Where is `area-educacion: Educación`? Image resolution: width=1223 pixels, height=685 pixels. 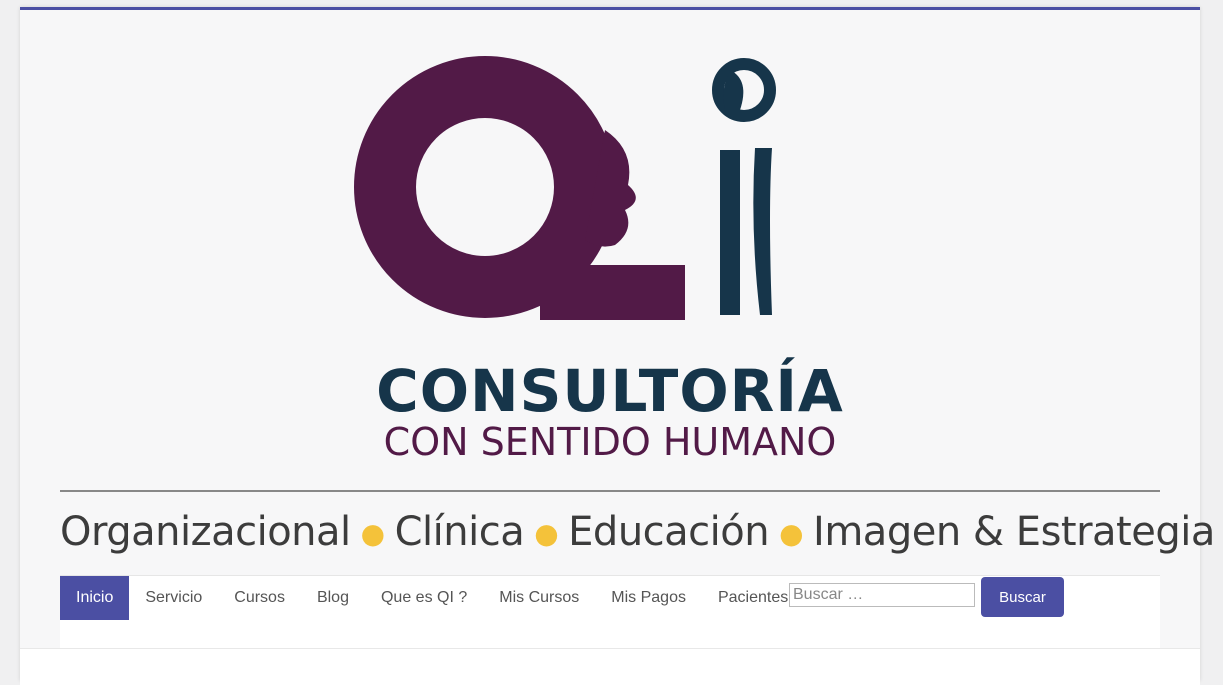 area-educacion: Educación is located at coordinates (669, 532).